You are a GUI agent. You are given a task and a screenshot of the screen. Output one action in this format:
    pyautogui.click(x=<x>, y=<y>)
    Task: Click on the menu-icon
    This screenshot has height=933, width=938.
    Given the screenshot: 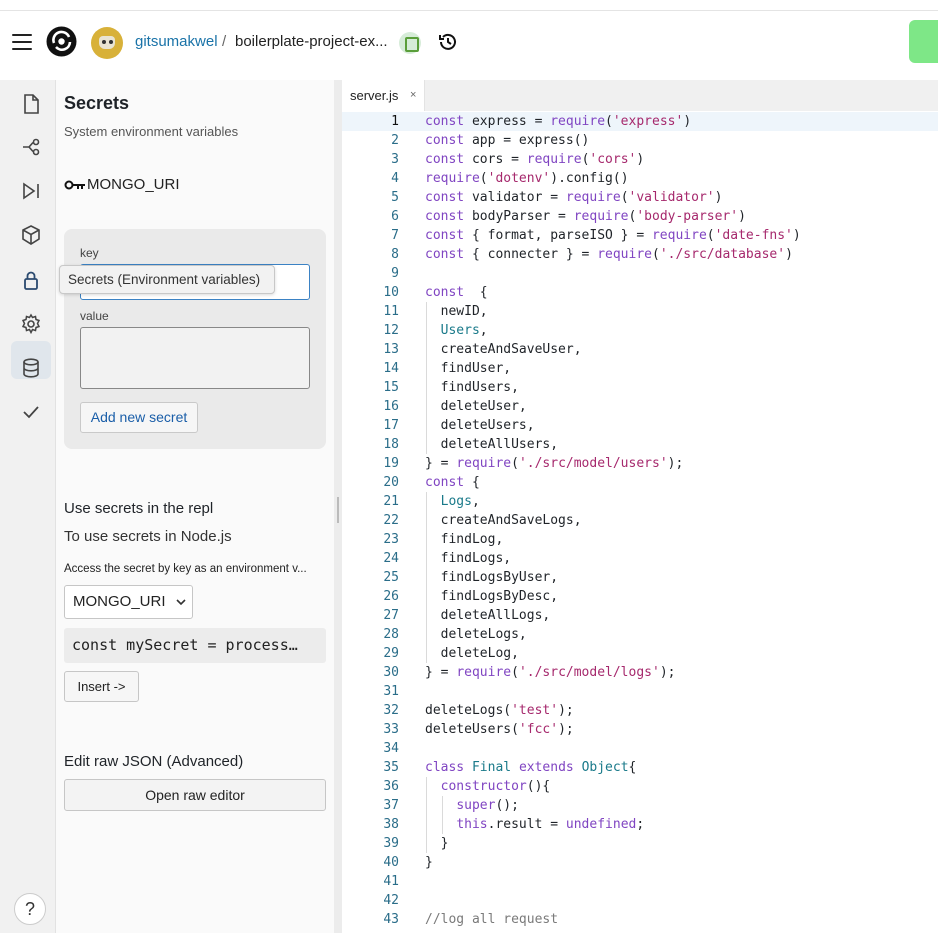 What is the action you would take?
    pyautogui.click(x=22, y=42)
    